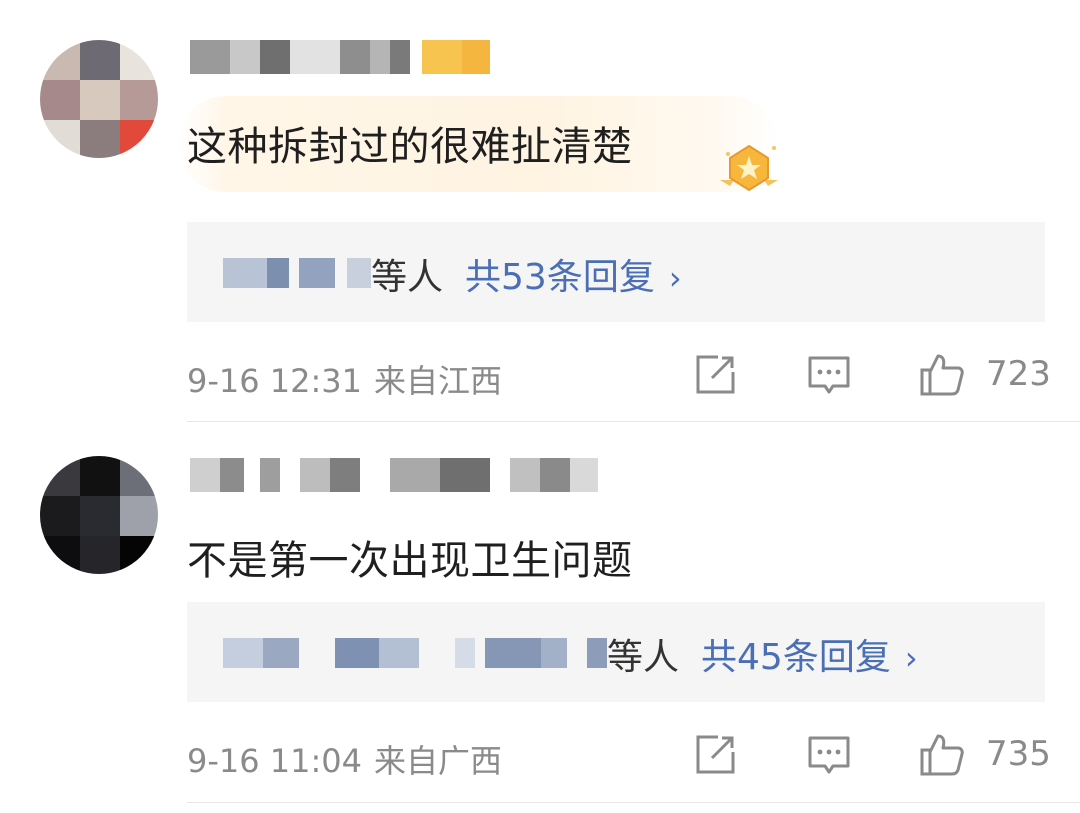 The height and width of the screenshot is (813, 1080). What do you see at coordinates (633, 802) in the screenshot?
I see `divider` at bounding box center [633, 802].